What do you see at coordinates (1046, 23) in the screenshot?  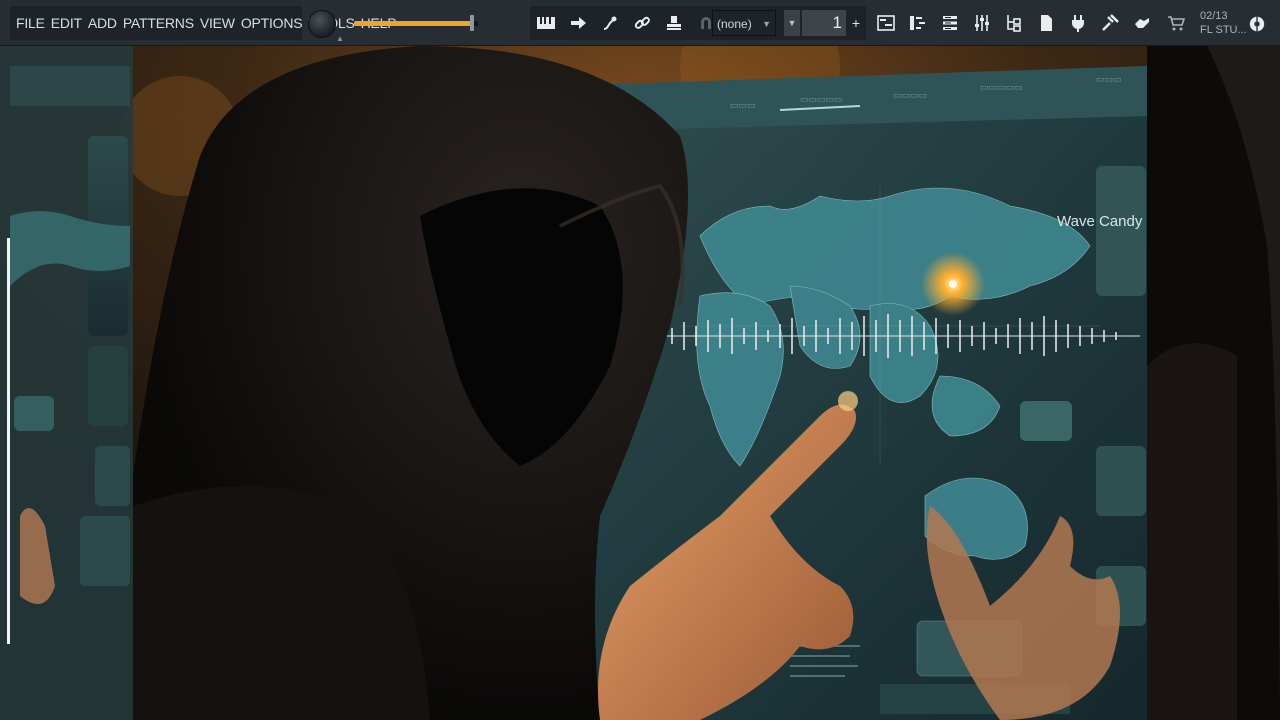 I see `file-icon` at bounding box center [1046, 23].